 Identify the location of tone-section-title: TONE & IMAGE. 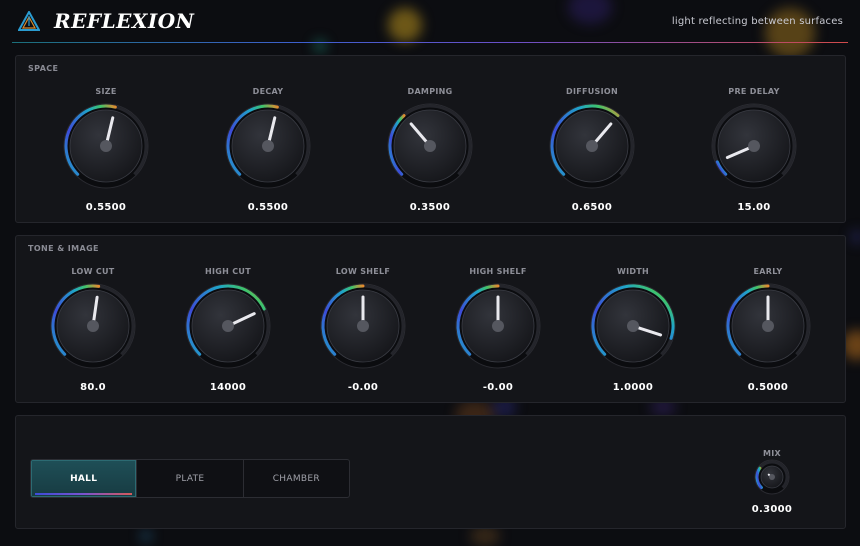
(63, 248).